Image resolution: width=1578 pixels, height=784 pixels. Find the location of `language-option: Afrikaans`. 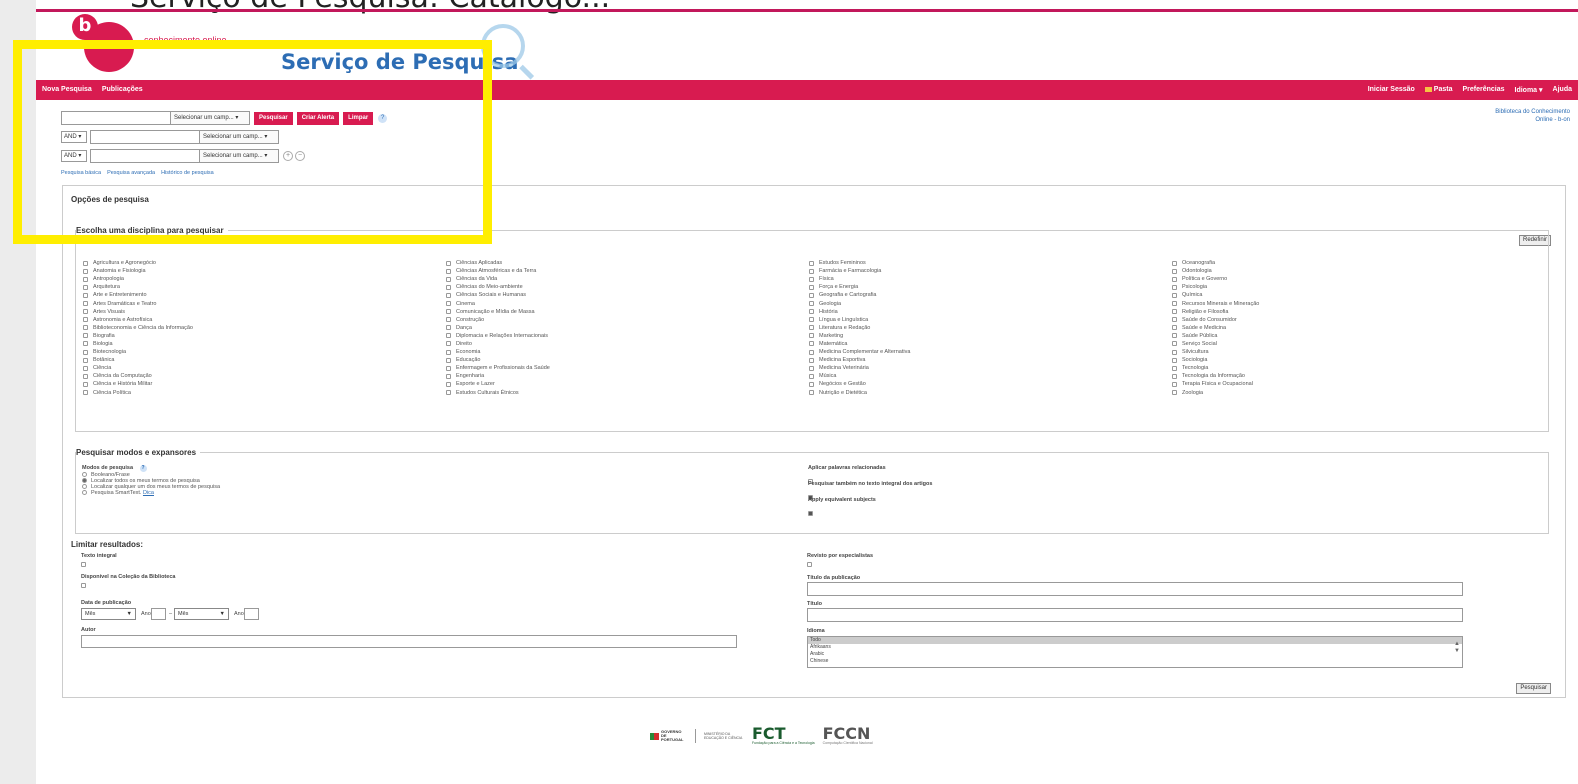

language-option: Afrikaans is located at coordinates (1135, 647).